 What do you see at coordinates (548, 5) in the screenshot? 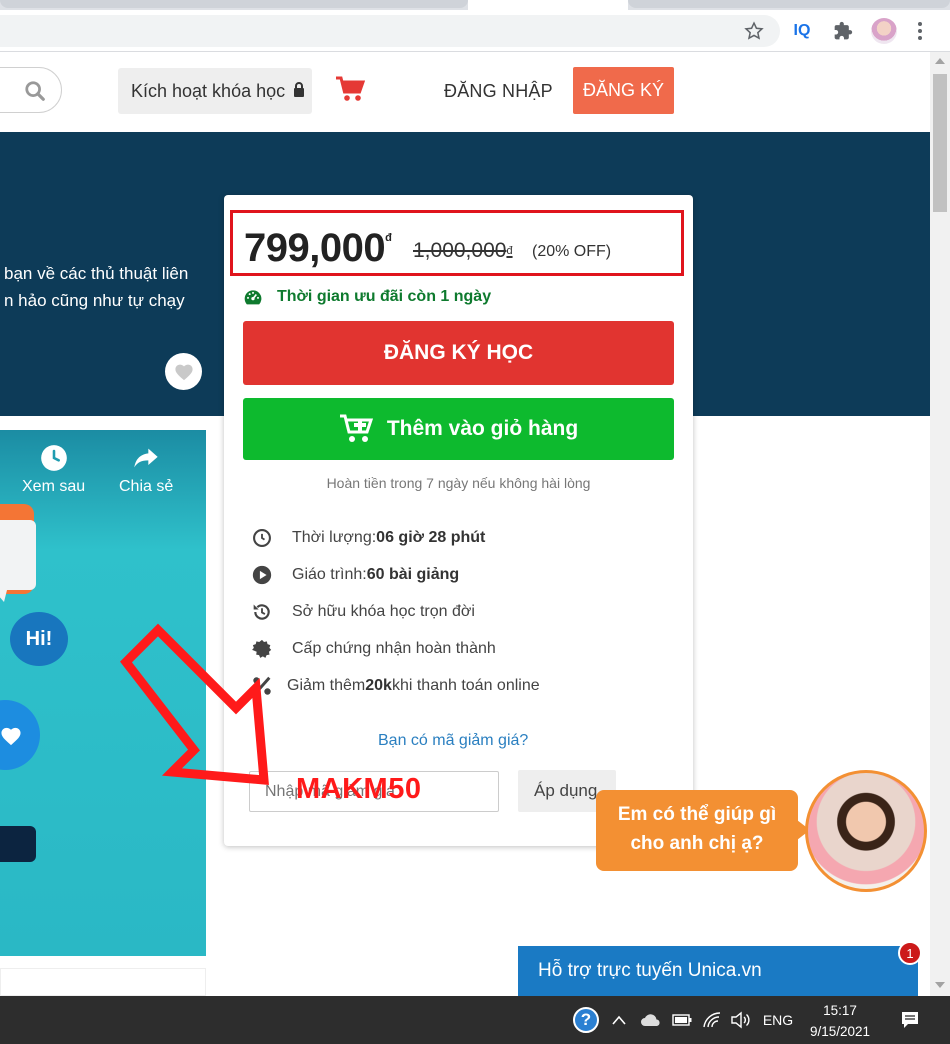
I see `browser-tab-active` at bounding box center [548, 5].